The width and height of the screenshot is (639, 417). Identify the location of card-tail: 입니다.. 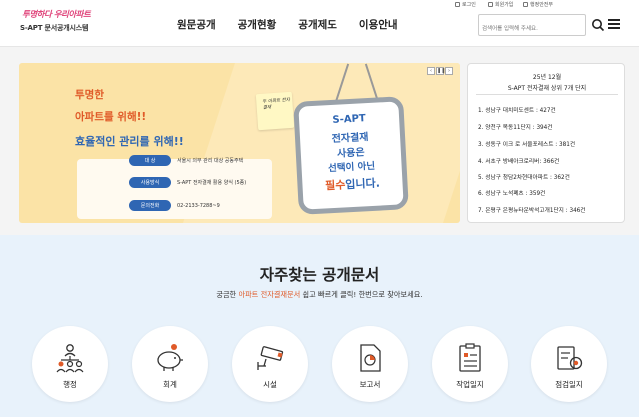
(363, 184).